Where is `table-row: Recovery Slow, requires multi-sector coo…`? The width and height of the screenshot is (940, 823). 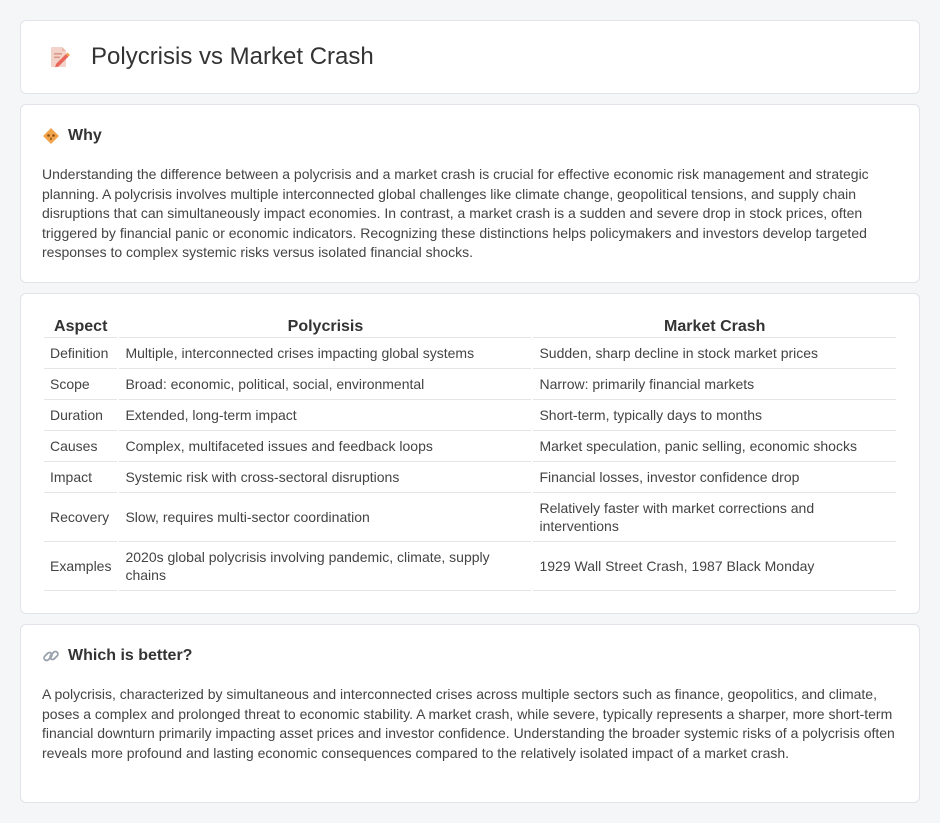 table-row: Recovery Slow, requires multi-sector coo… is located at coordinates (470, 517).